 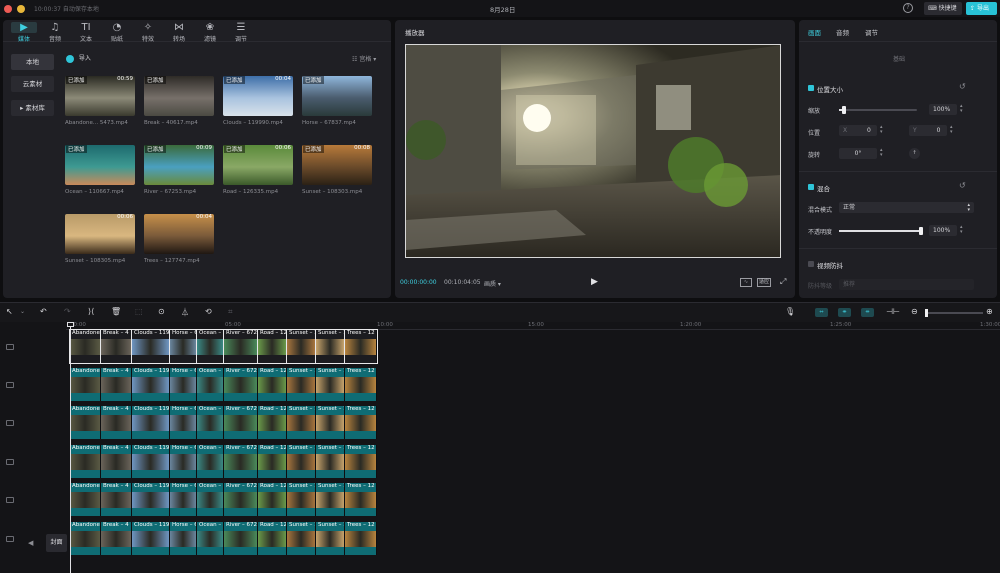 What do you see at coordinates (139, 311) in the screenshot?
I see `freeze-icon: ⬚` at bounding box center [139, 311].